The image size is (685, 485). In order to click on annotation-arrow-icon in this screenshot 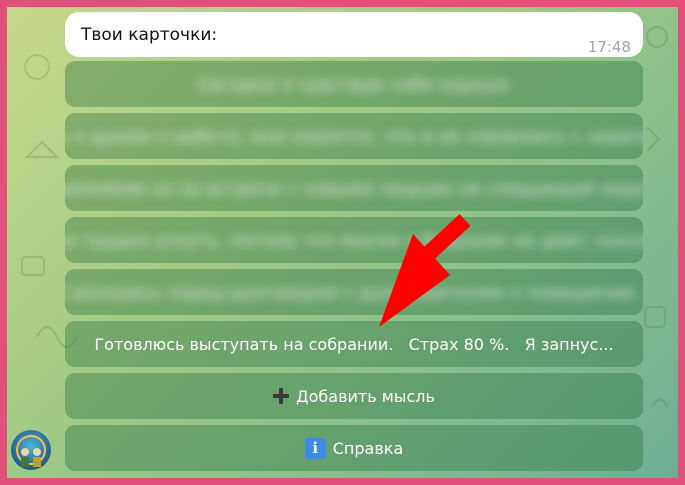, I will do `click(425, 270)`.